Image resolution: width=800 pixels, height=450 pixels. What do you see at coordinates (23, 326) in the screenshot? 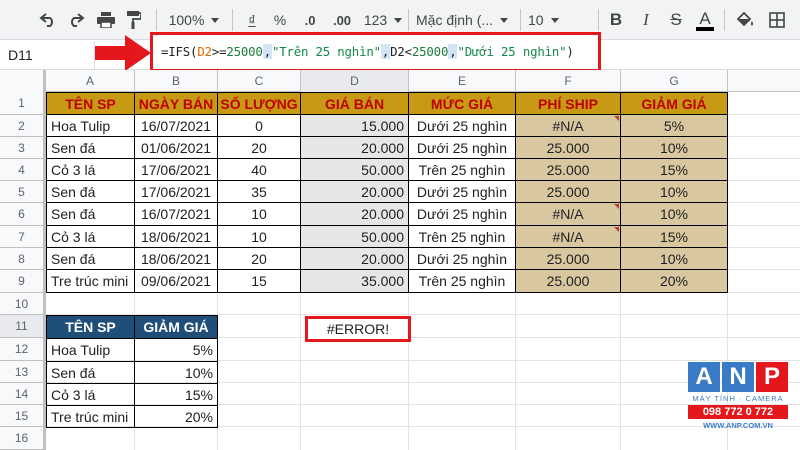
I see `row-header: 11` at bounding box center [23, 326].